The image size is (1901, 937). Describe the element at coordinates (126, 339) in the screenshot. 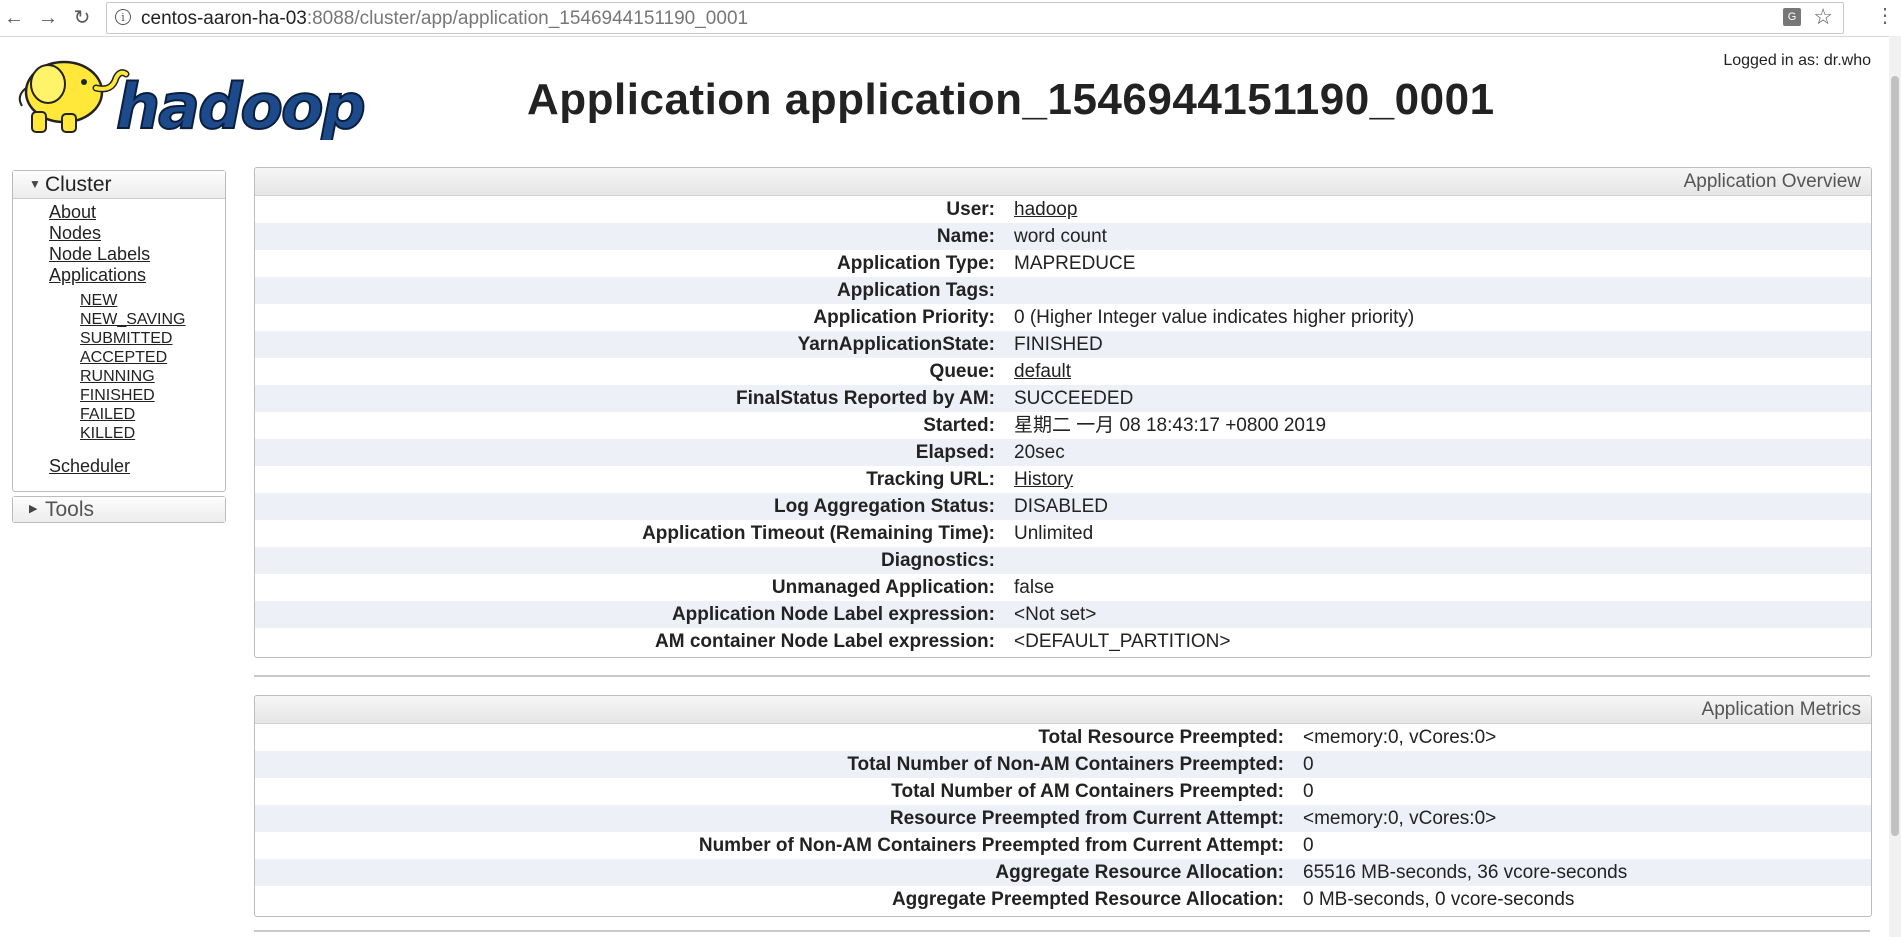

I see `app-state-submitted: SUBMITTED` at that location.